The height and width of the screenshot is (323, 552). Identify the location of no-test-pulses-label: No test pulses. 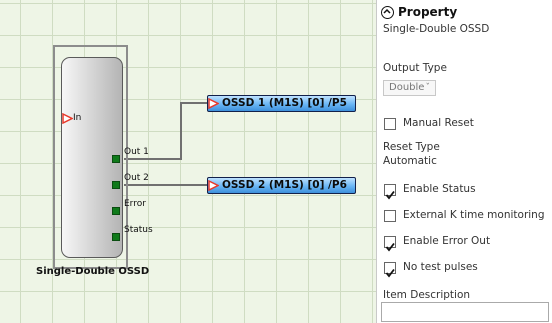
(440, 267).